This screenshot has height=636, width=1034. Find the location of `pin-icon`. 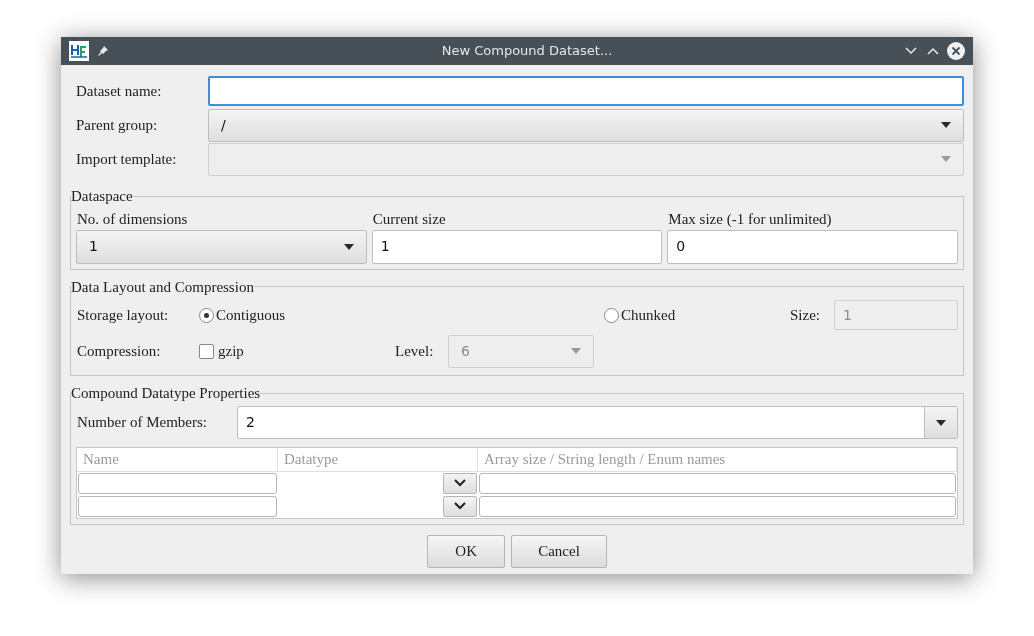

pin-icon is located at coordinates (103, 51).